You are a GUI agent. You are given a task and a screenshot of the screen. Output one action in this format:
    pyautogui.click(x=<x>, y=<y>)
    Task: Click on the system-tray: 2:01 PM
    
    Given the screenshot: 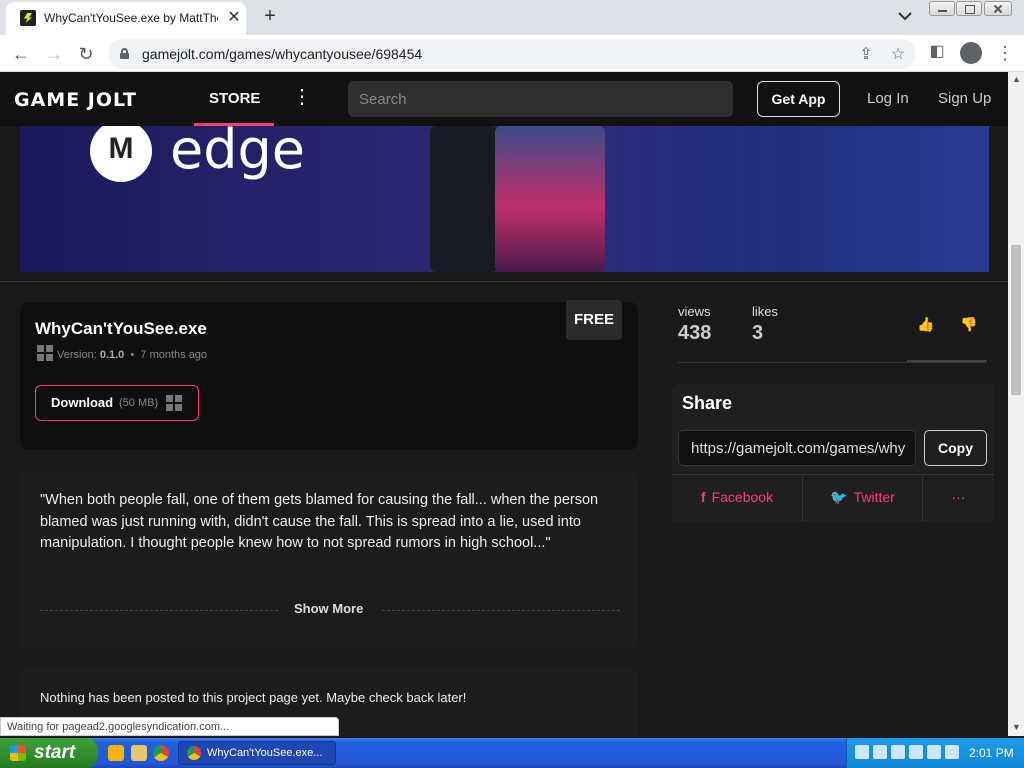 What is the action you would take?
    pyautogui.click(x=935, y=753)
    